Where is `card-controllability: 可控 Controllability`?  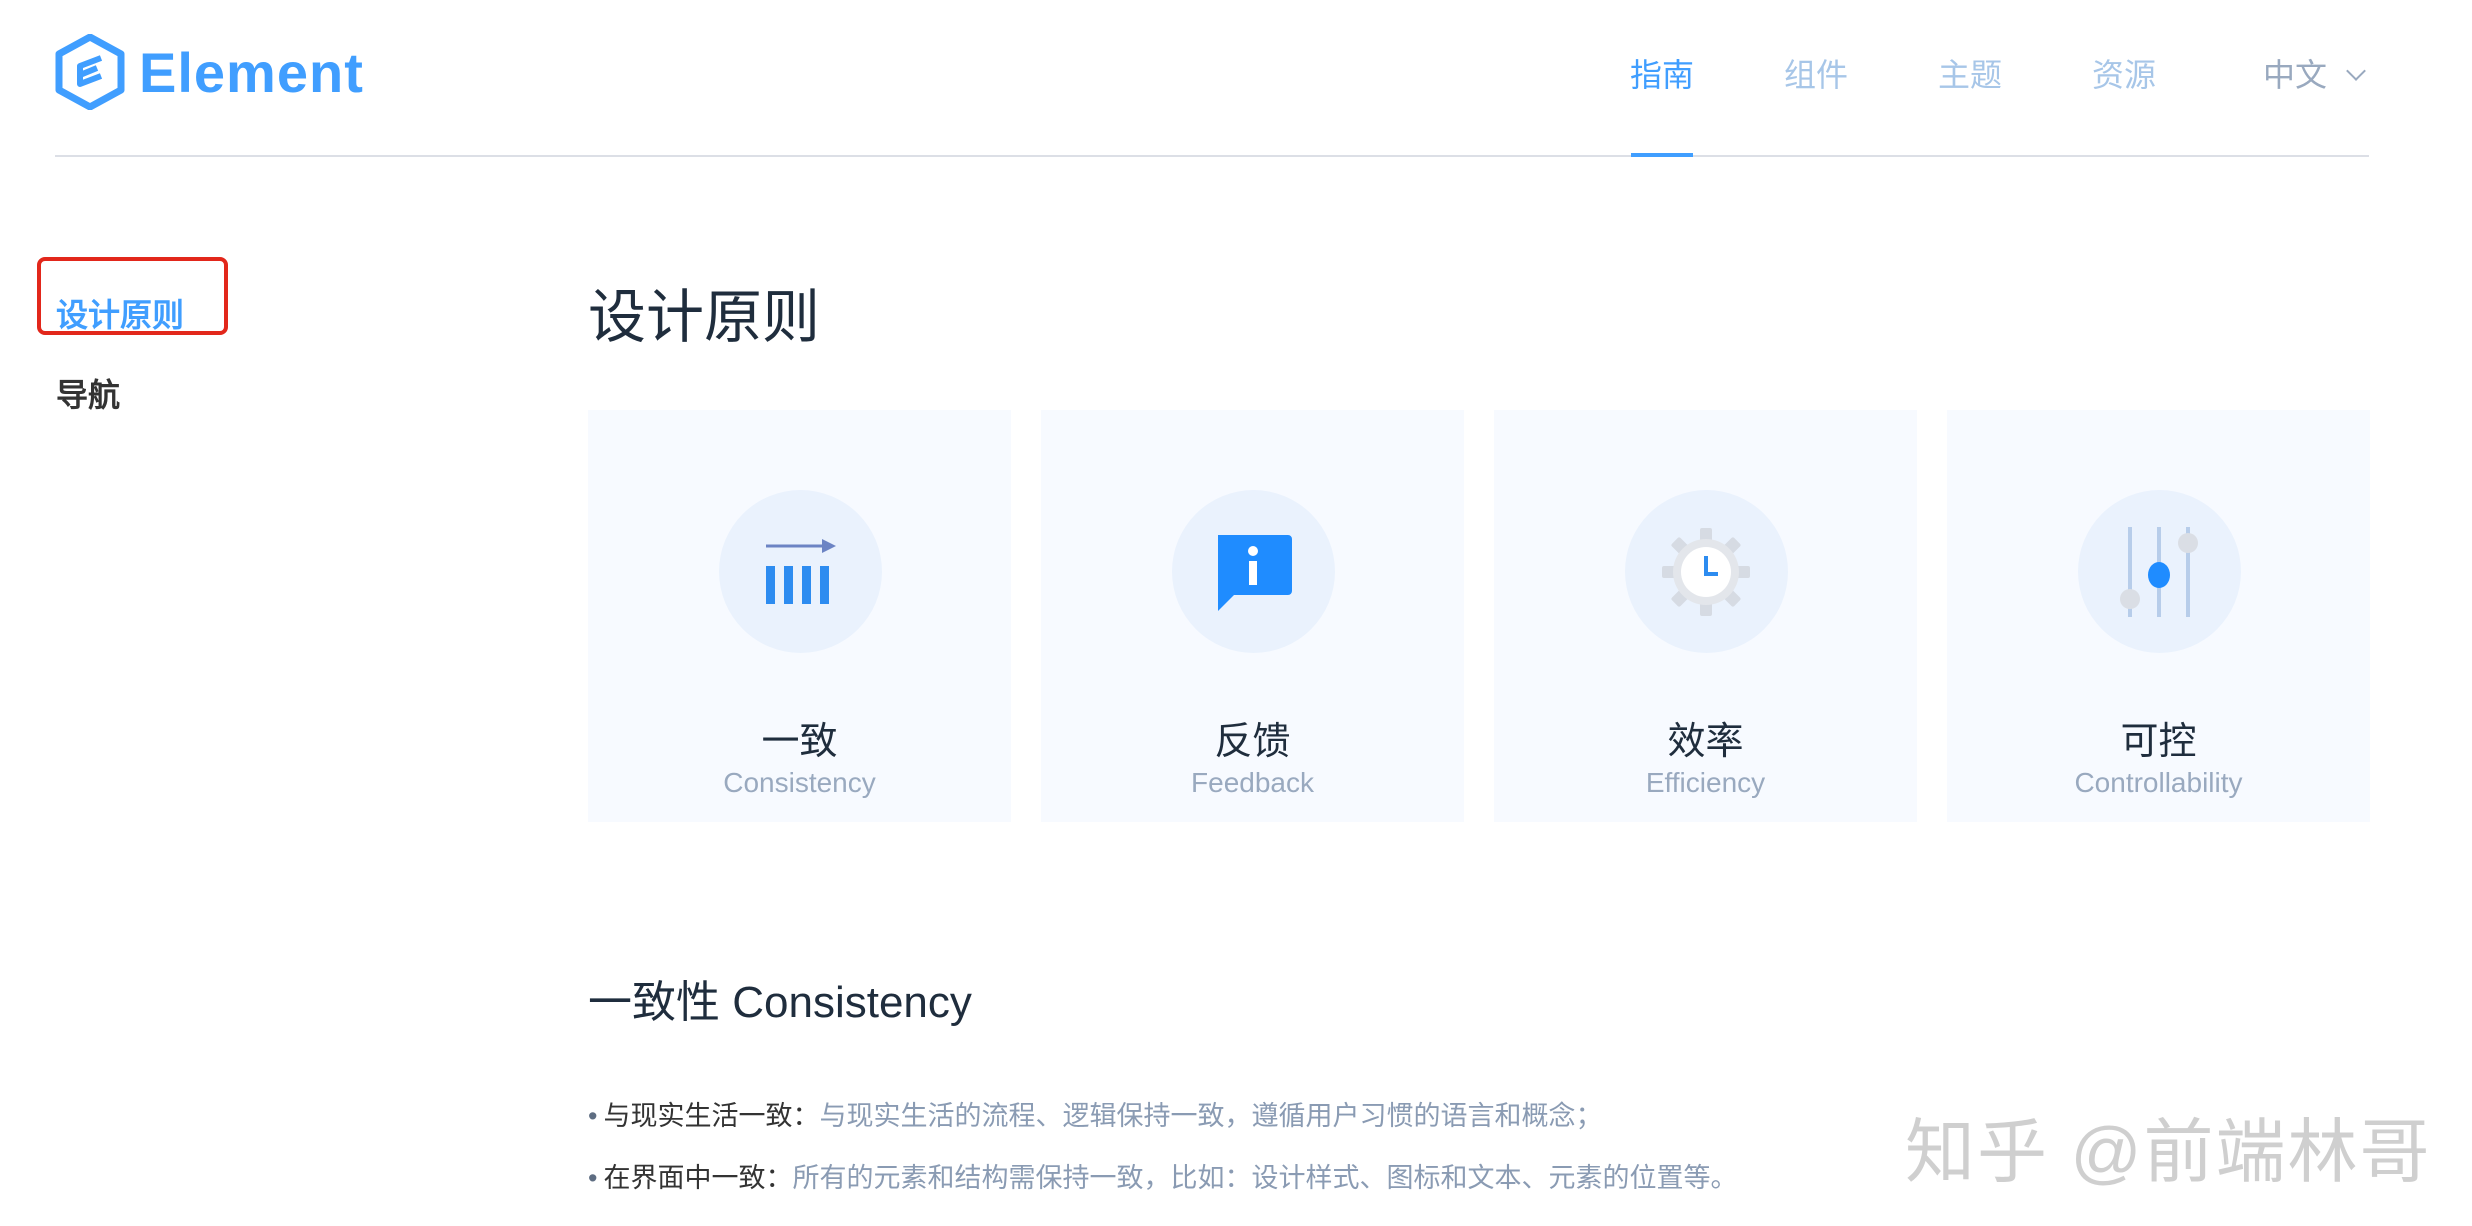
card-controllability: 可控 Controllability is located at coordinates (2158, 616).